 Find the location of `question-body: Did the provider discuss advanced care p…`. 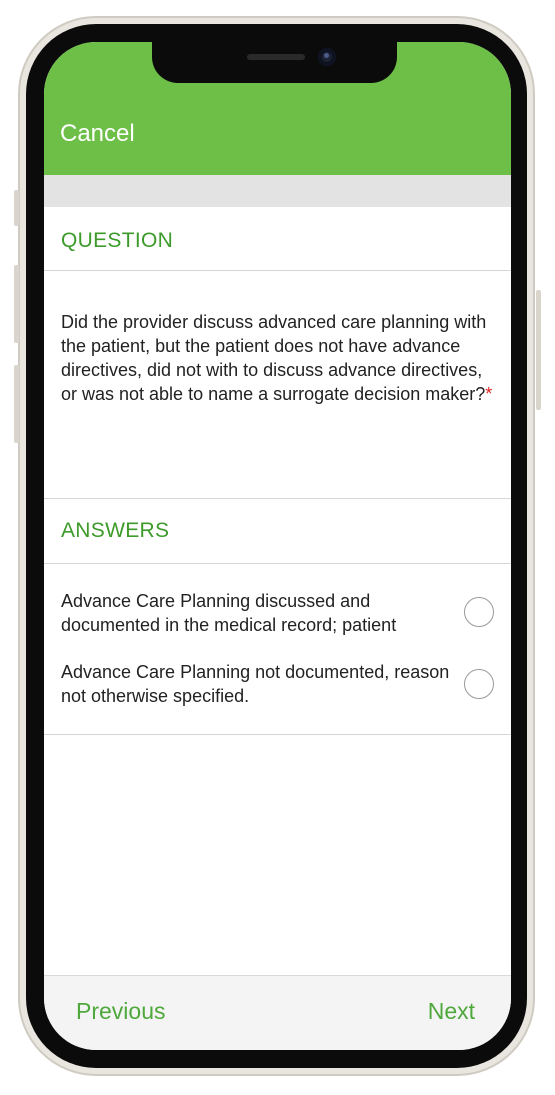

question-body: Did the provider discuss advanced care p… is located at coordinates (274, 358).